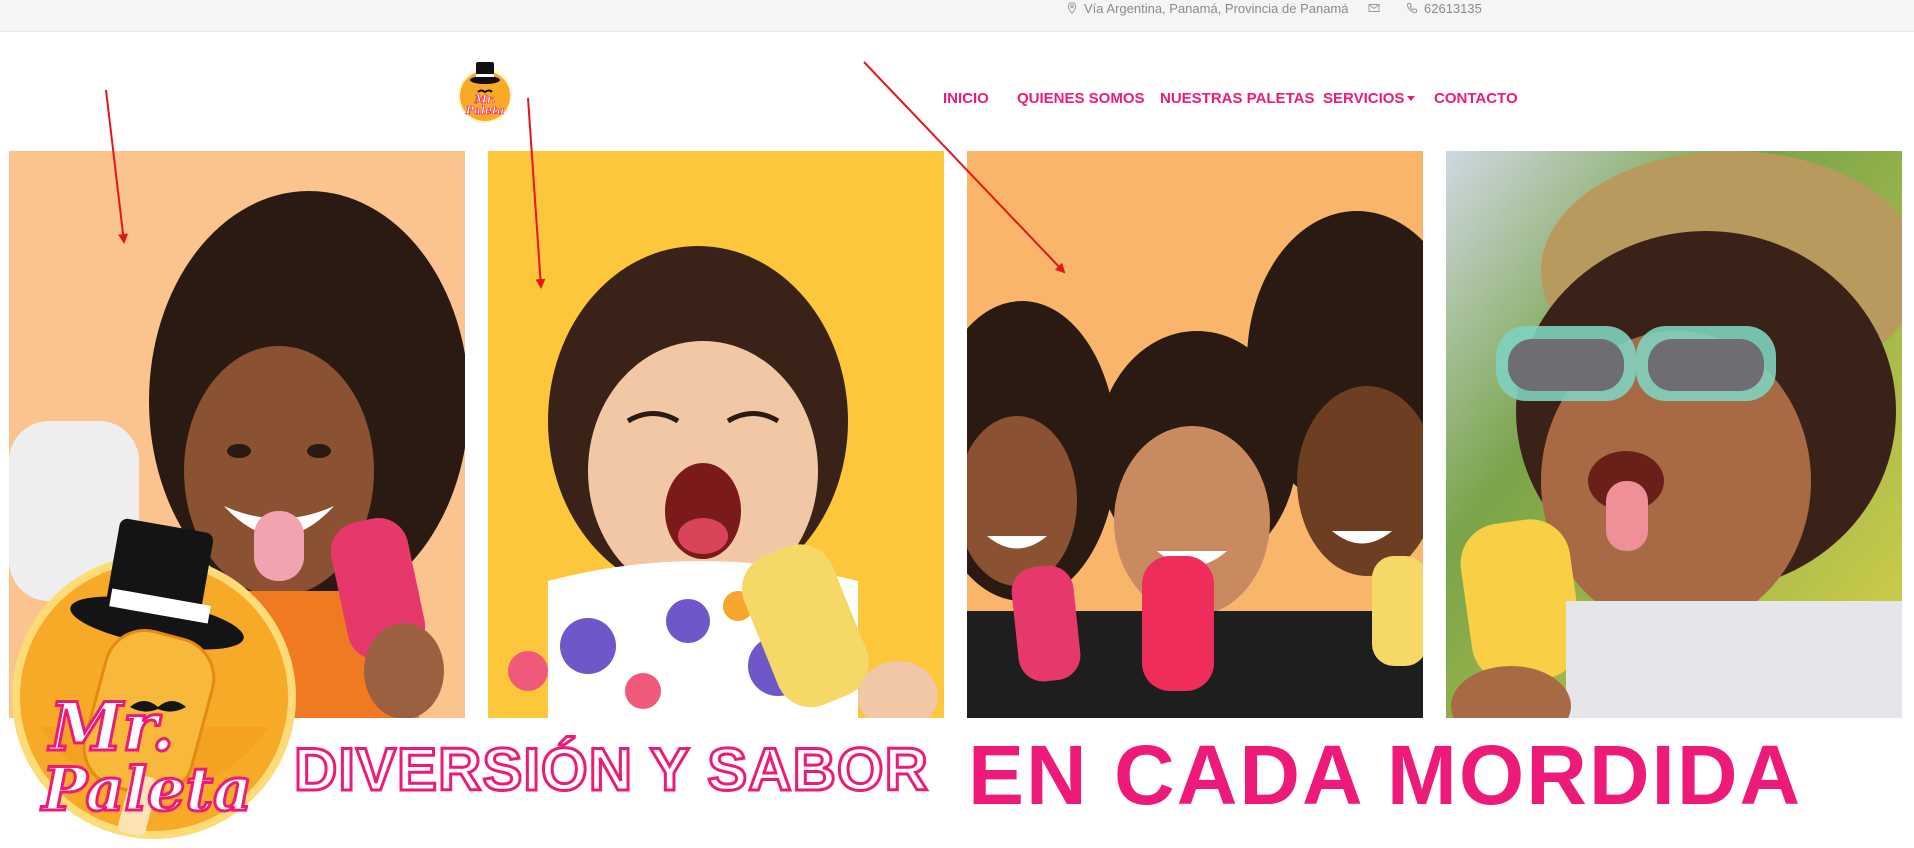 This screenshot has width=1914, height=848. What do you see at coordinates (1411, 98) in the screenshot?
I see `chevron-down-icon` at bounding box center [1411, 98].